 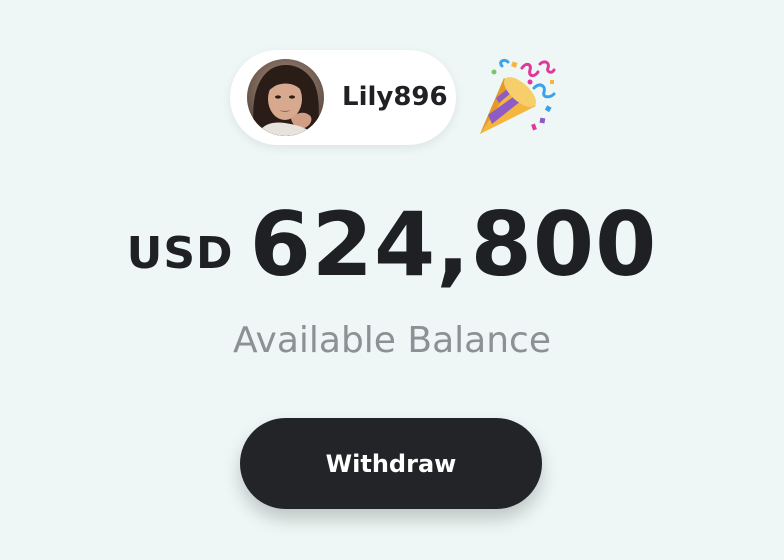 I want to click on balance-amount: 624,800, so click(x=453, y=244).